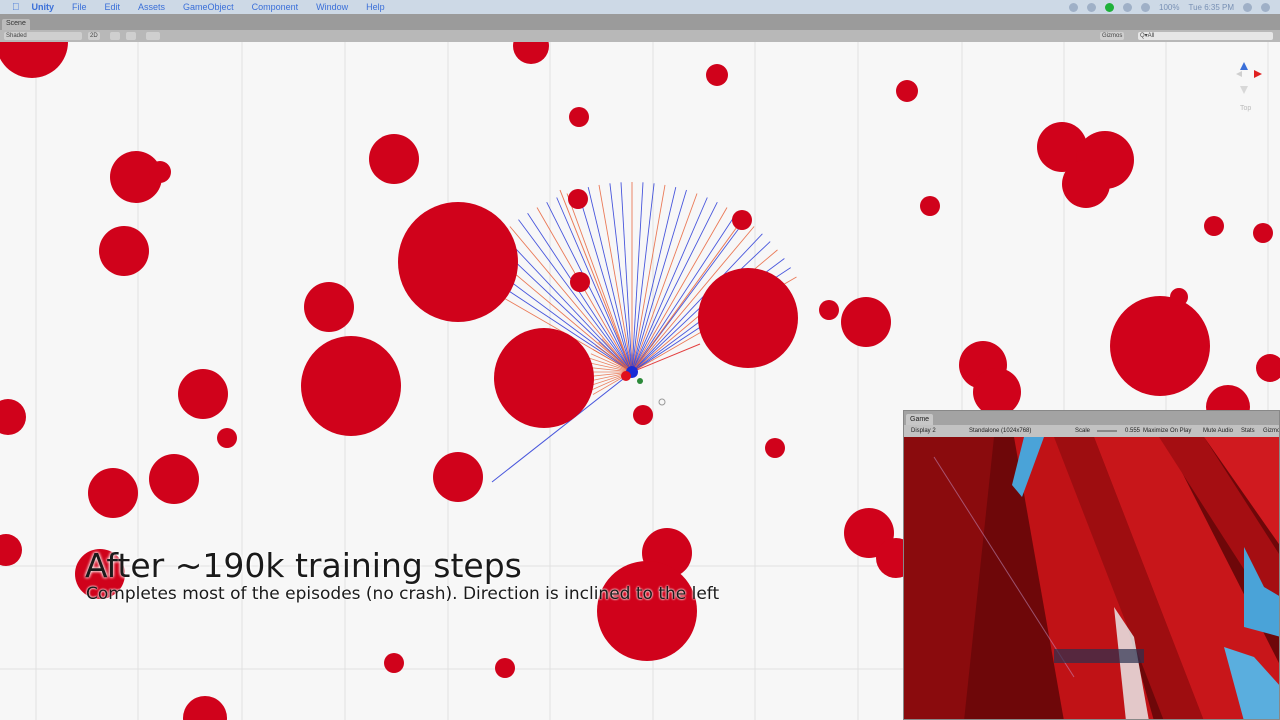 The height and width of the screenshot is (720, 1280). I want to click on menu-component: Component, so click(275, 7).